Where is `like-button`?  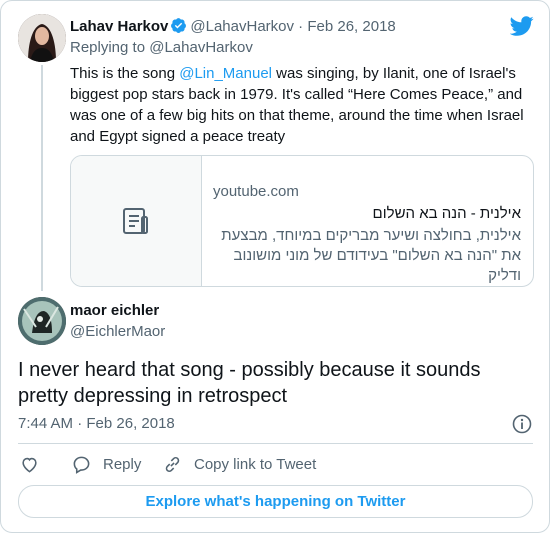 like-button is located at coordinates (35, 464).